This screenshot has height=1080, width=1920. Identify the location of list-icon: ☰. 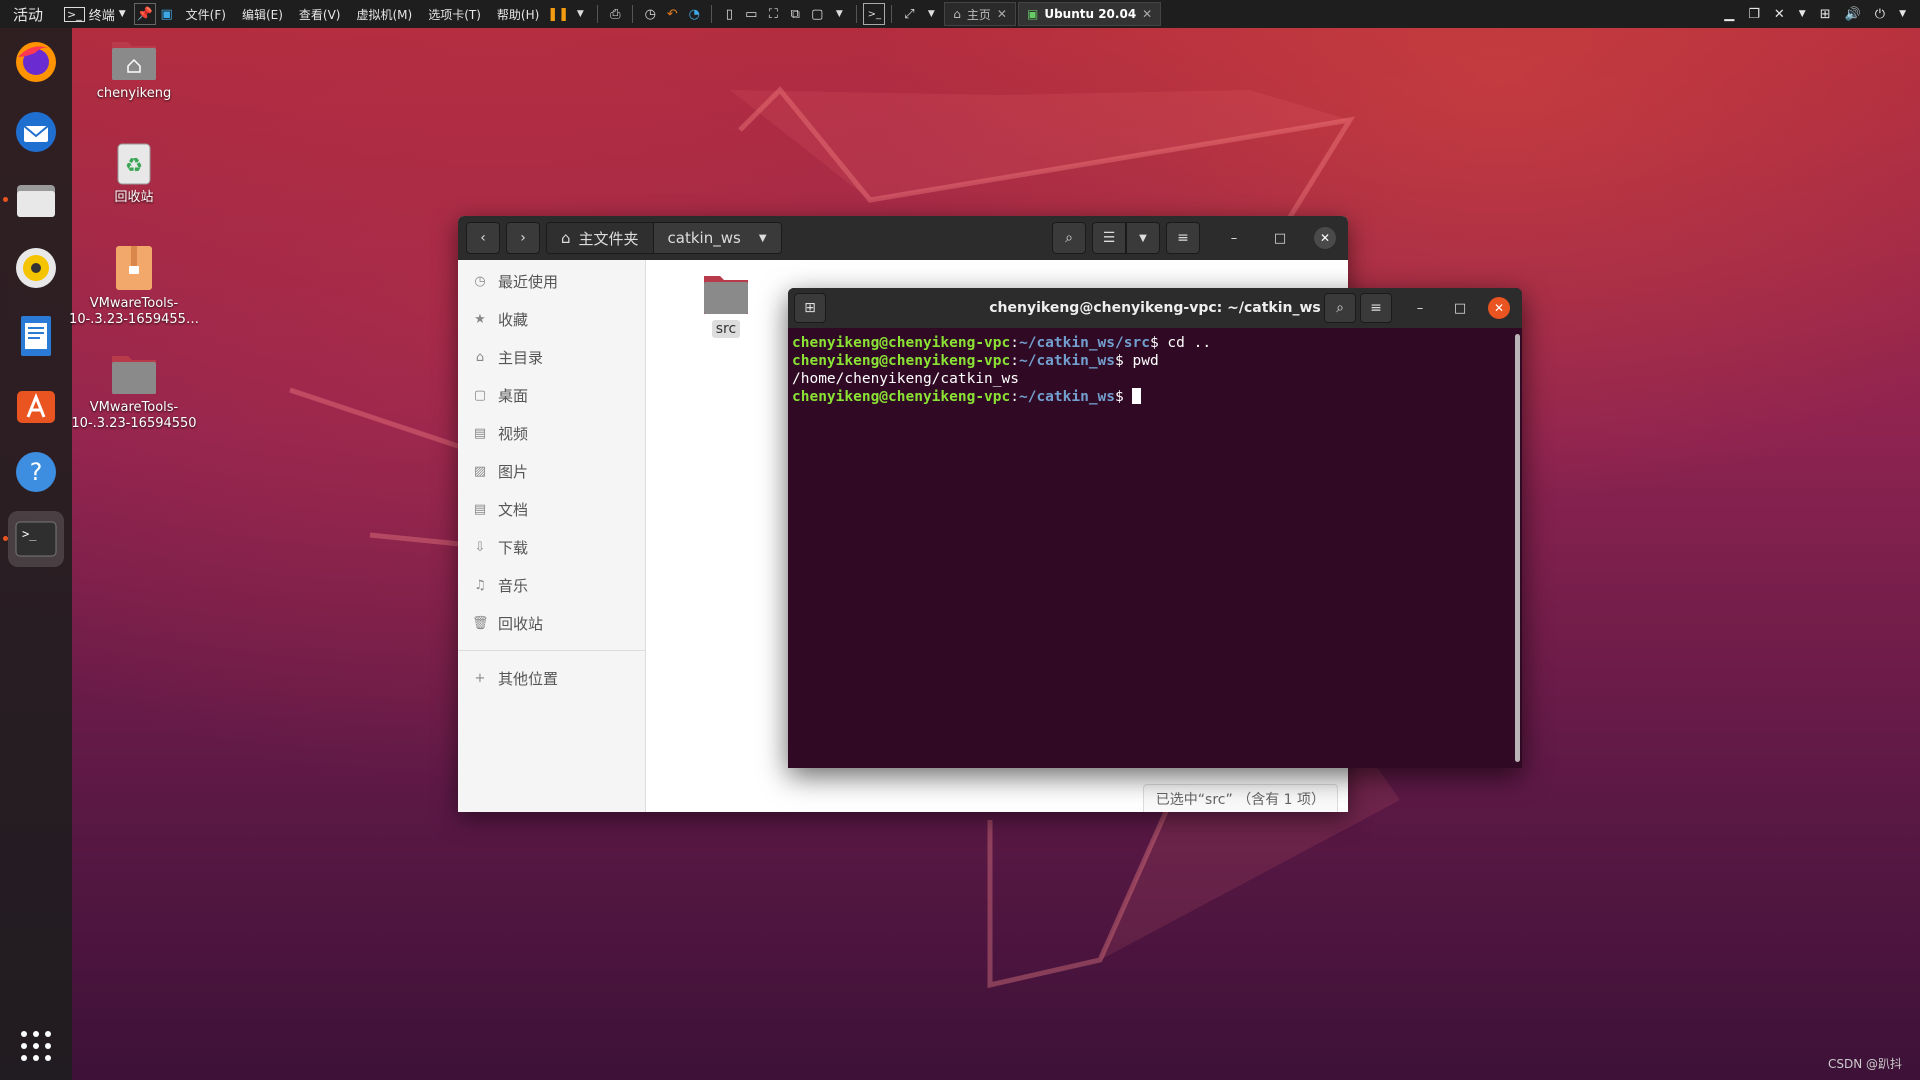
(1109, 238).